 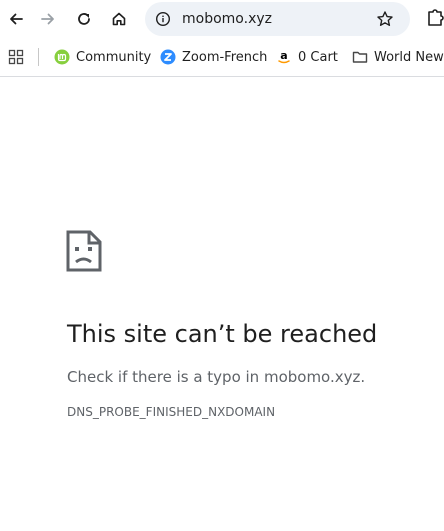 I want to click on error-title: This site can’t be reached, so click(x=222, y=334).